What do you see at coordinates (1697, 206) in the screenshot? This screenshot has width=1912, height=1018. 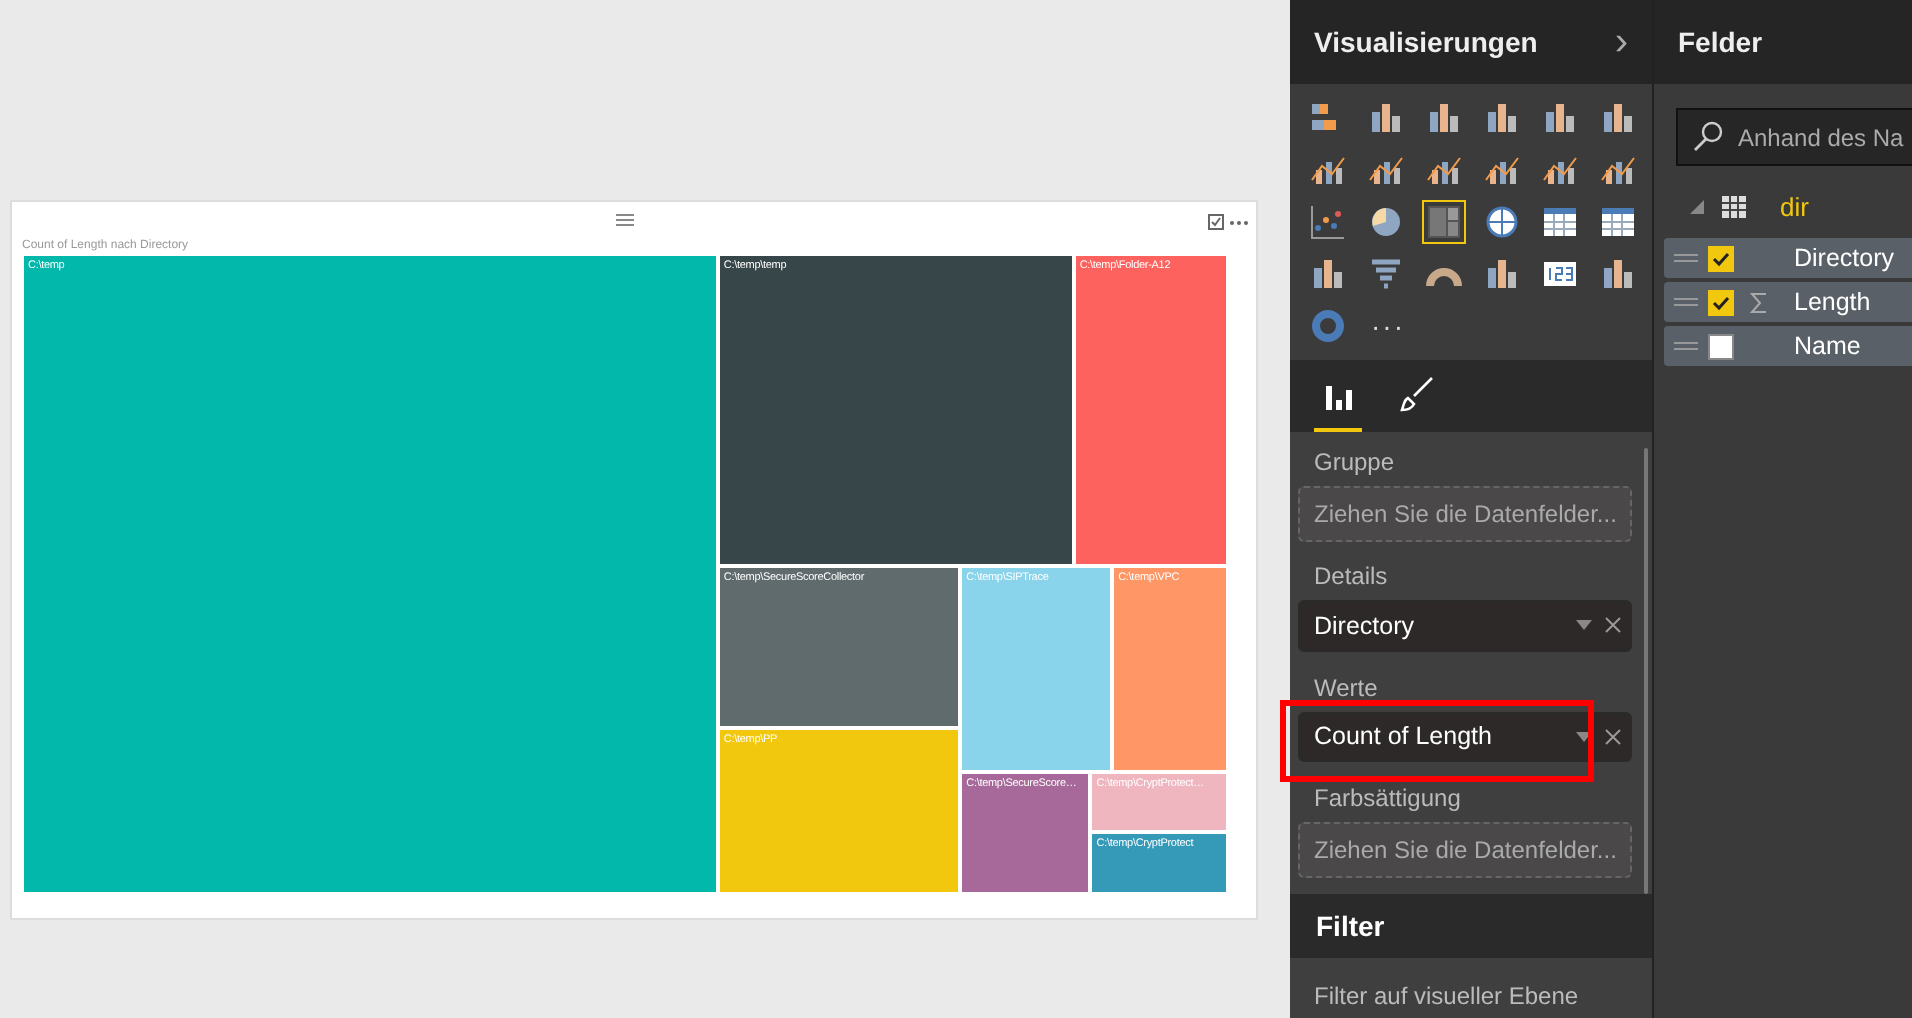 I see `expand-triangle-icon` at bounding box center [1697, 206].